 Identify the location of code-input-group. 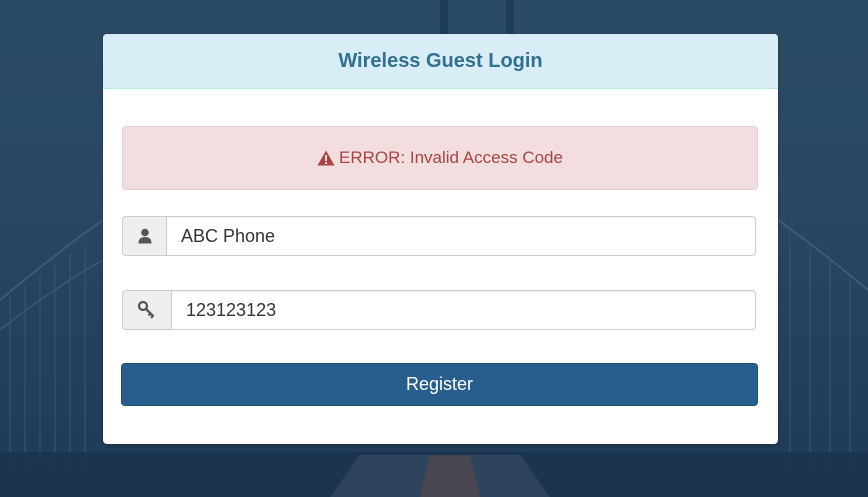
(439, 310).